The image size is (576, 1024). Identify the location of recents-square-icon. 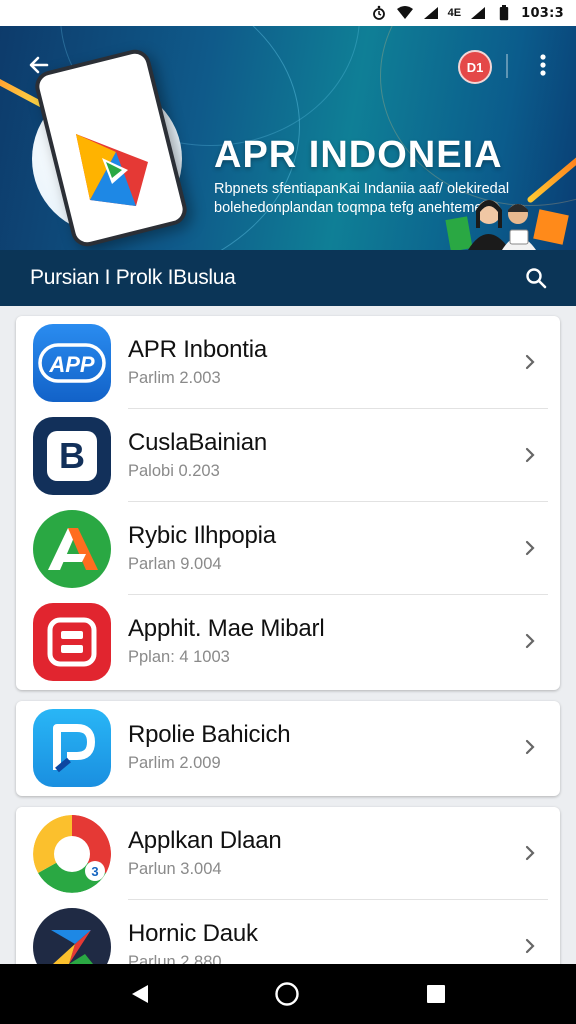
(436, 994).